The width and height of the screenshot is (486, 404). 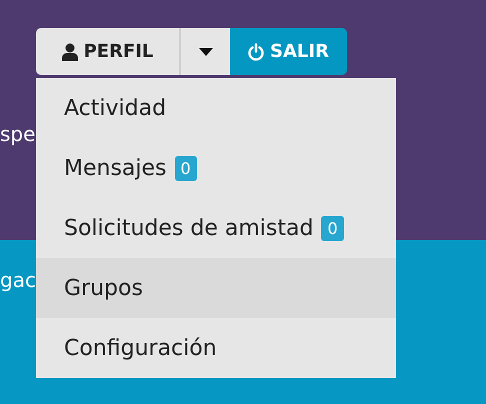 I want to click on user-icon, so click(x=70, y=51).